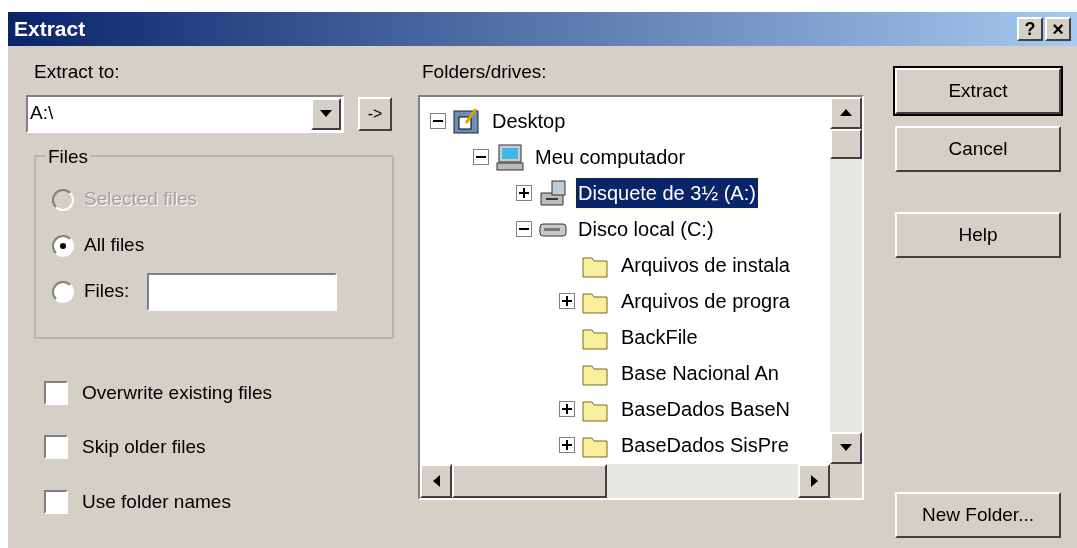 This screenshot has height=548, width=1077. What do you see at coordinates (50, 29) in the screenshot?
I see `window-title: Extract` at bounding box center [50, 29].